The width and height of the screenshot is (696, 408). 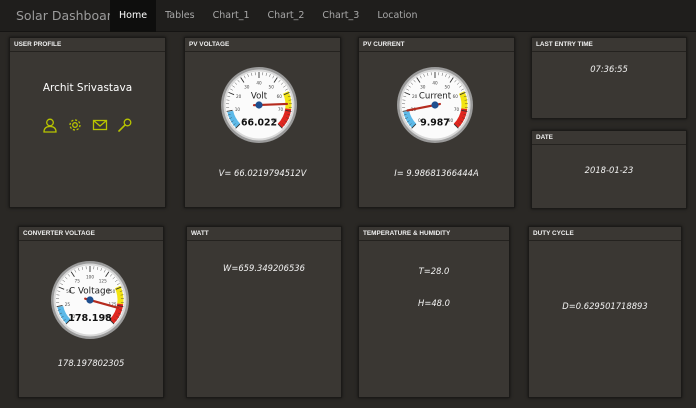 What do you see at coordinates (264, 312) in the screenshot?
I see `watt-panel: WATT W=659.349206536` at bounding box center [264, 312].